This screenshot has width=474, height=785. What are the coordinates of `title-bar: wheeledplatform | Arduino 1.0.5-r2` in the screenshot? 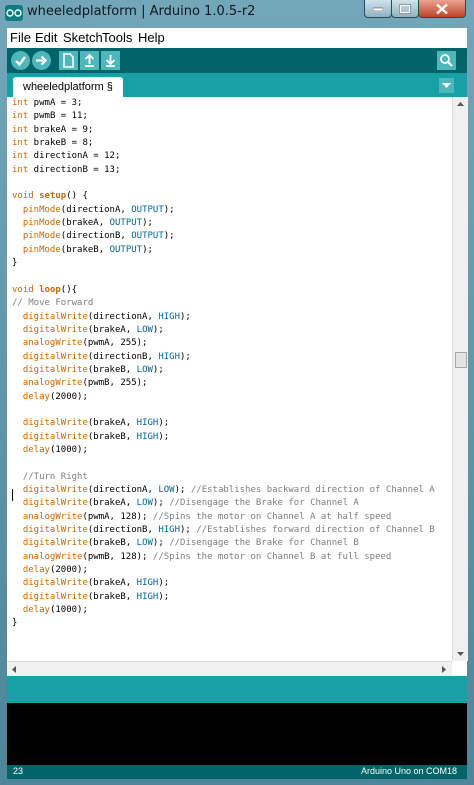 It's located at (237, 13).